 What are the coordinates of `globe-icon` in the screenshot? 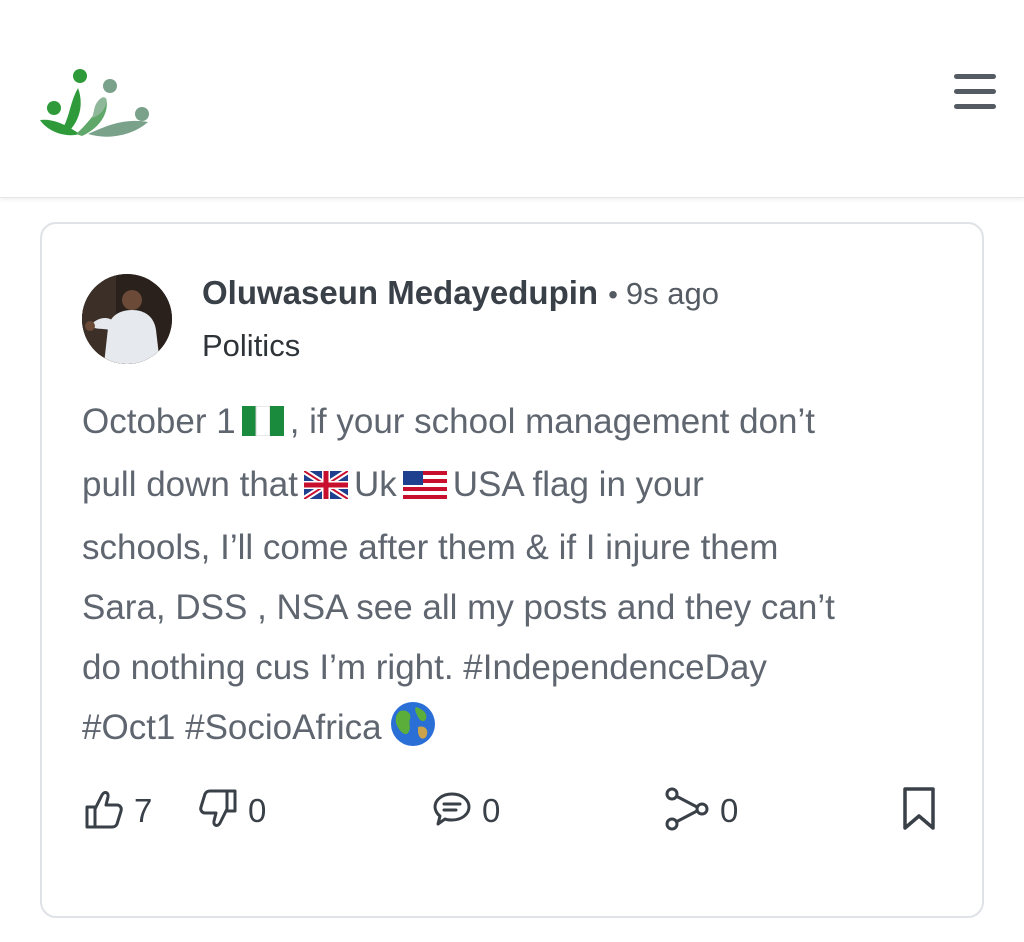 It's located at (413, 733).